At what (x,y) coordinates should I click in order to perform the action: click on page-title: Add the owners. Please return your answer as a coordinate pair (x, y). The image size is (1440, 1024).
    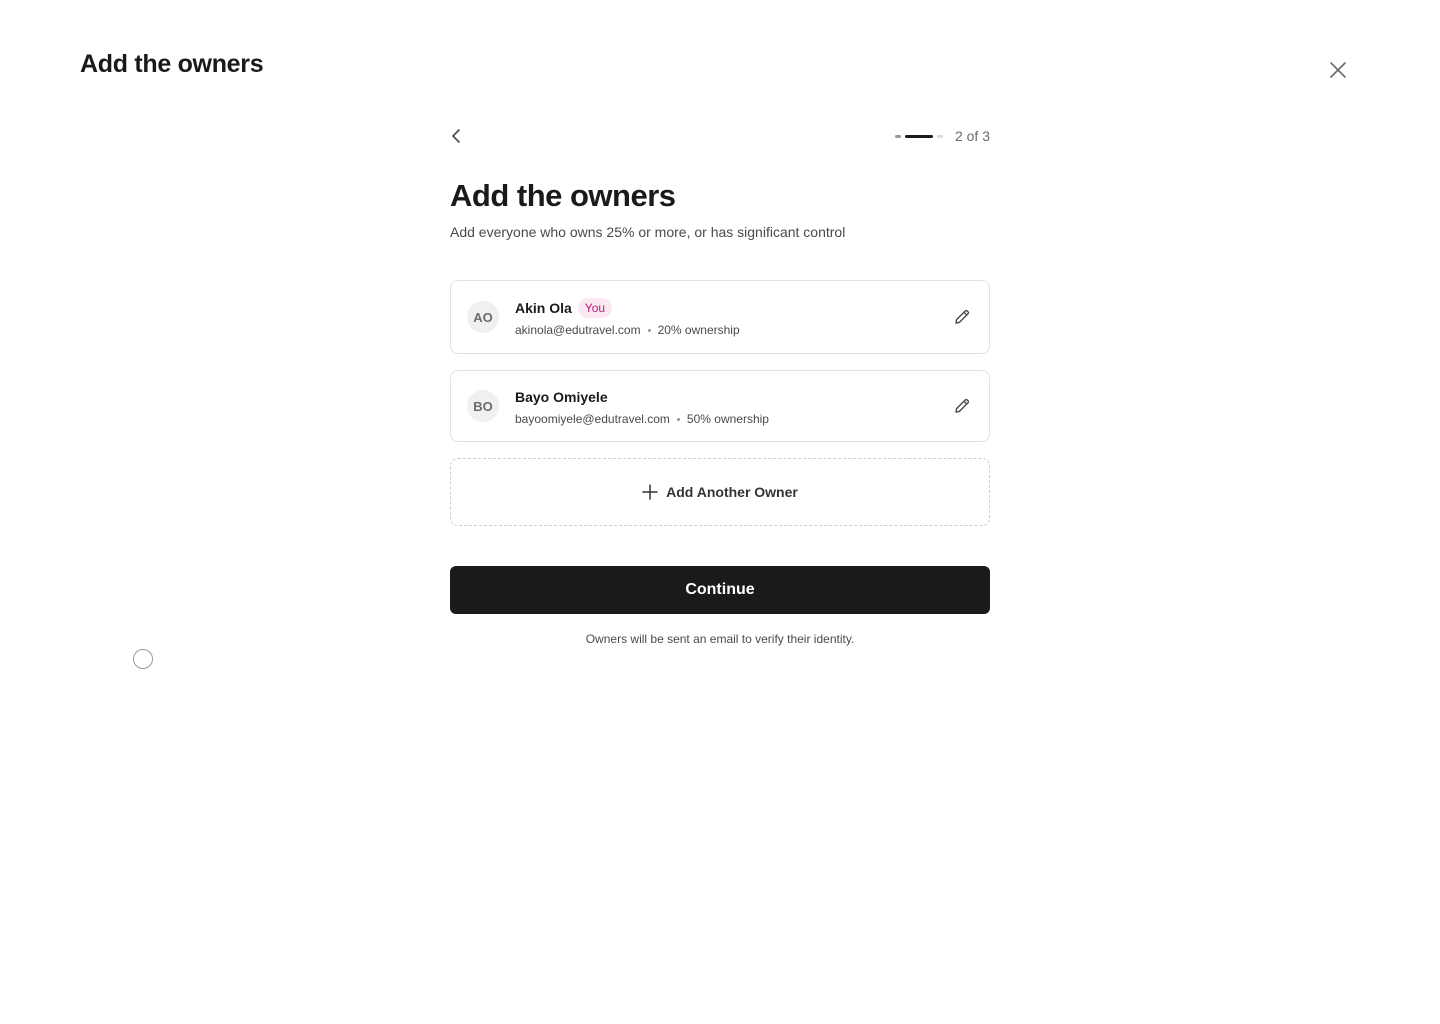
    Looking at the image, I should click on (563, 195).